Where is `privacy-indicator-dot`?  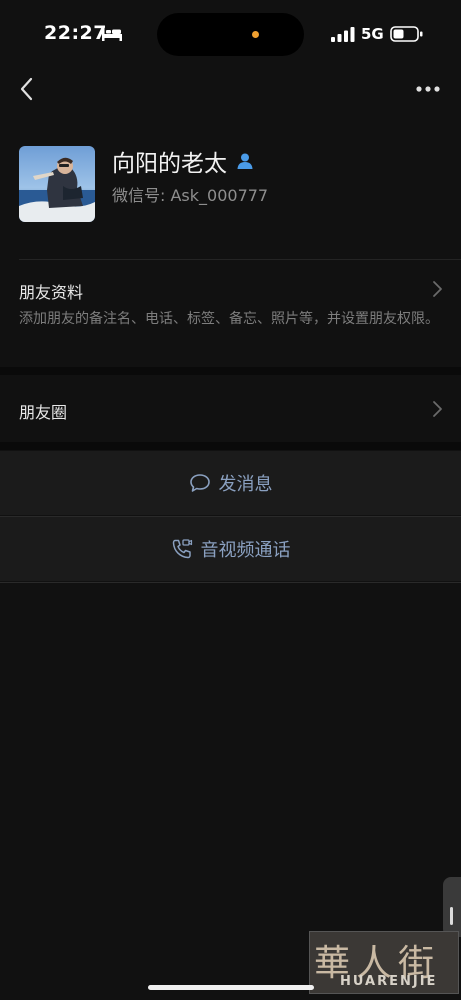 privacy-indicator-dot is located at coordinates (255, 34).